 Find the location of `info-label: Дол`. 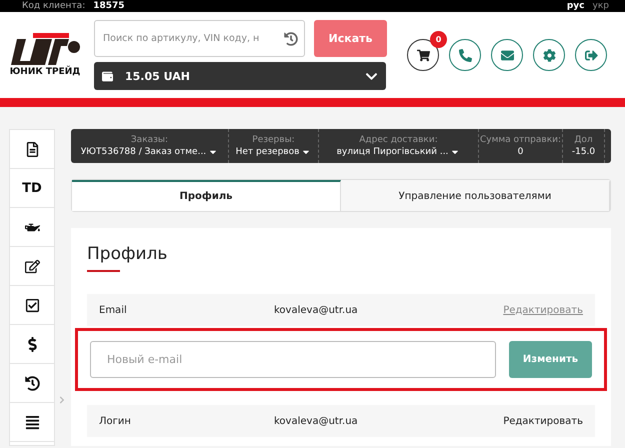

info-label: Дол is located at coordinates (583, 140).